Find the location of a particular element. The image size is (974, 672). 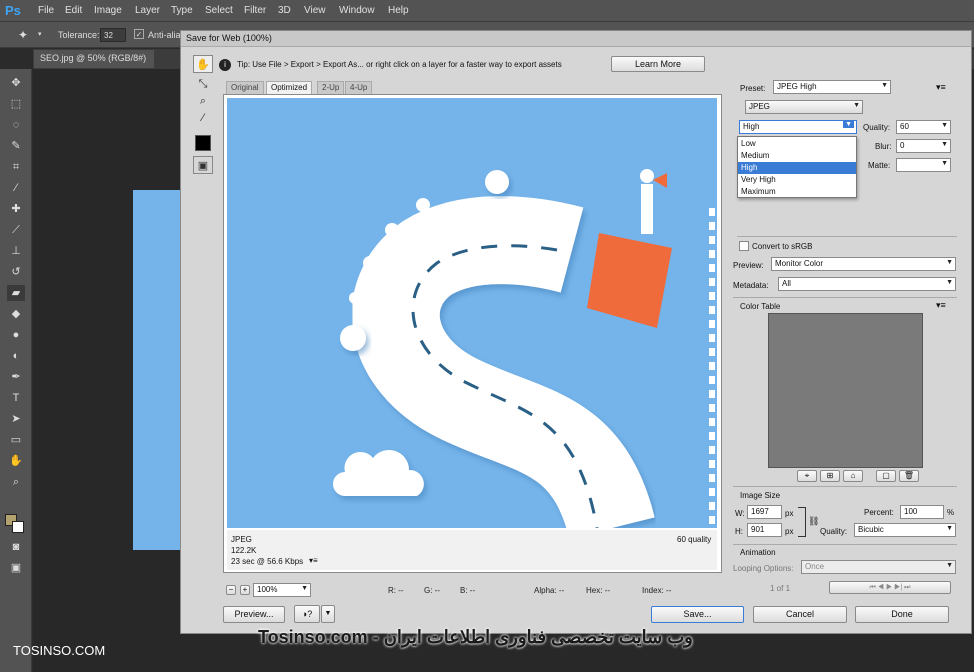

menu-select: Select is located at coordinates (219, 10).